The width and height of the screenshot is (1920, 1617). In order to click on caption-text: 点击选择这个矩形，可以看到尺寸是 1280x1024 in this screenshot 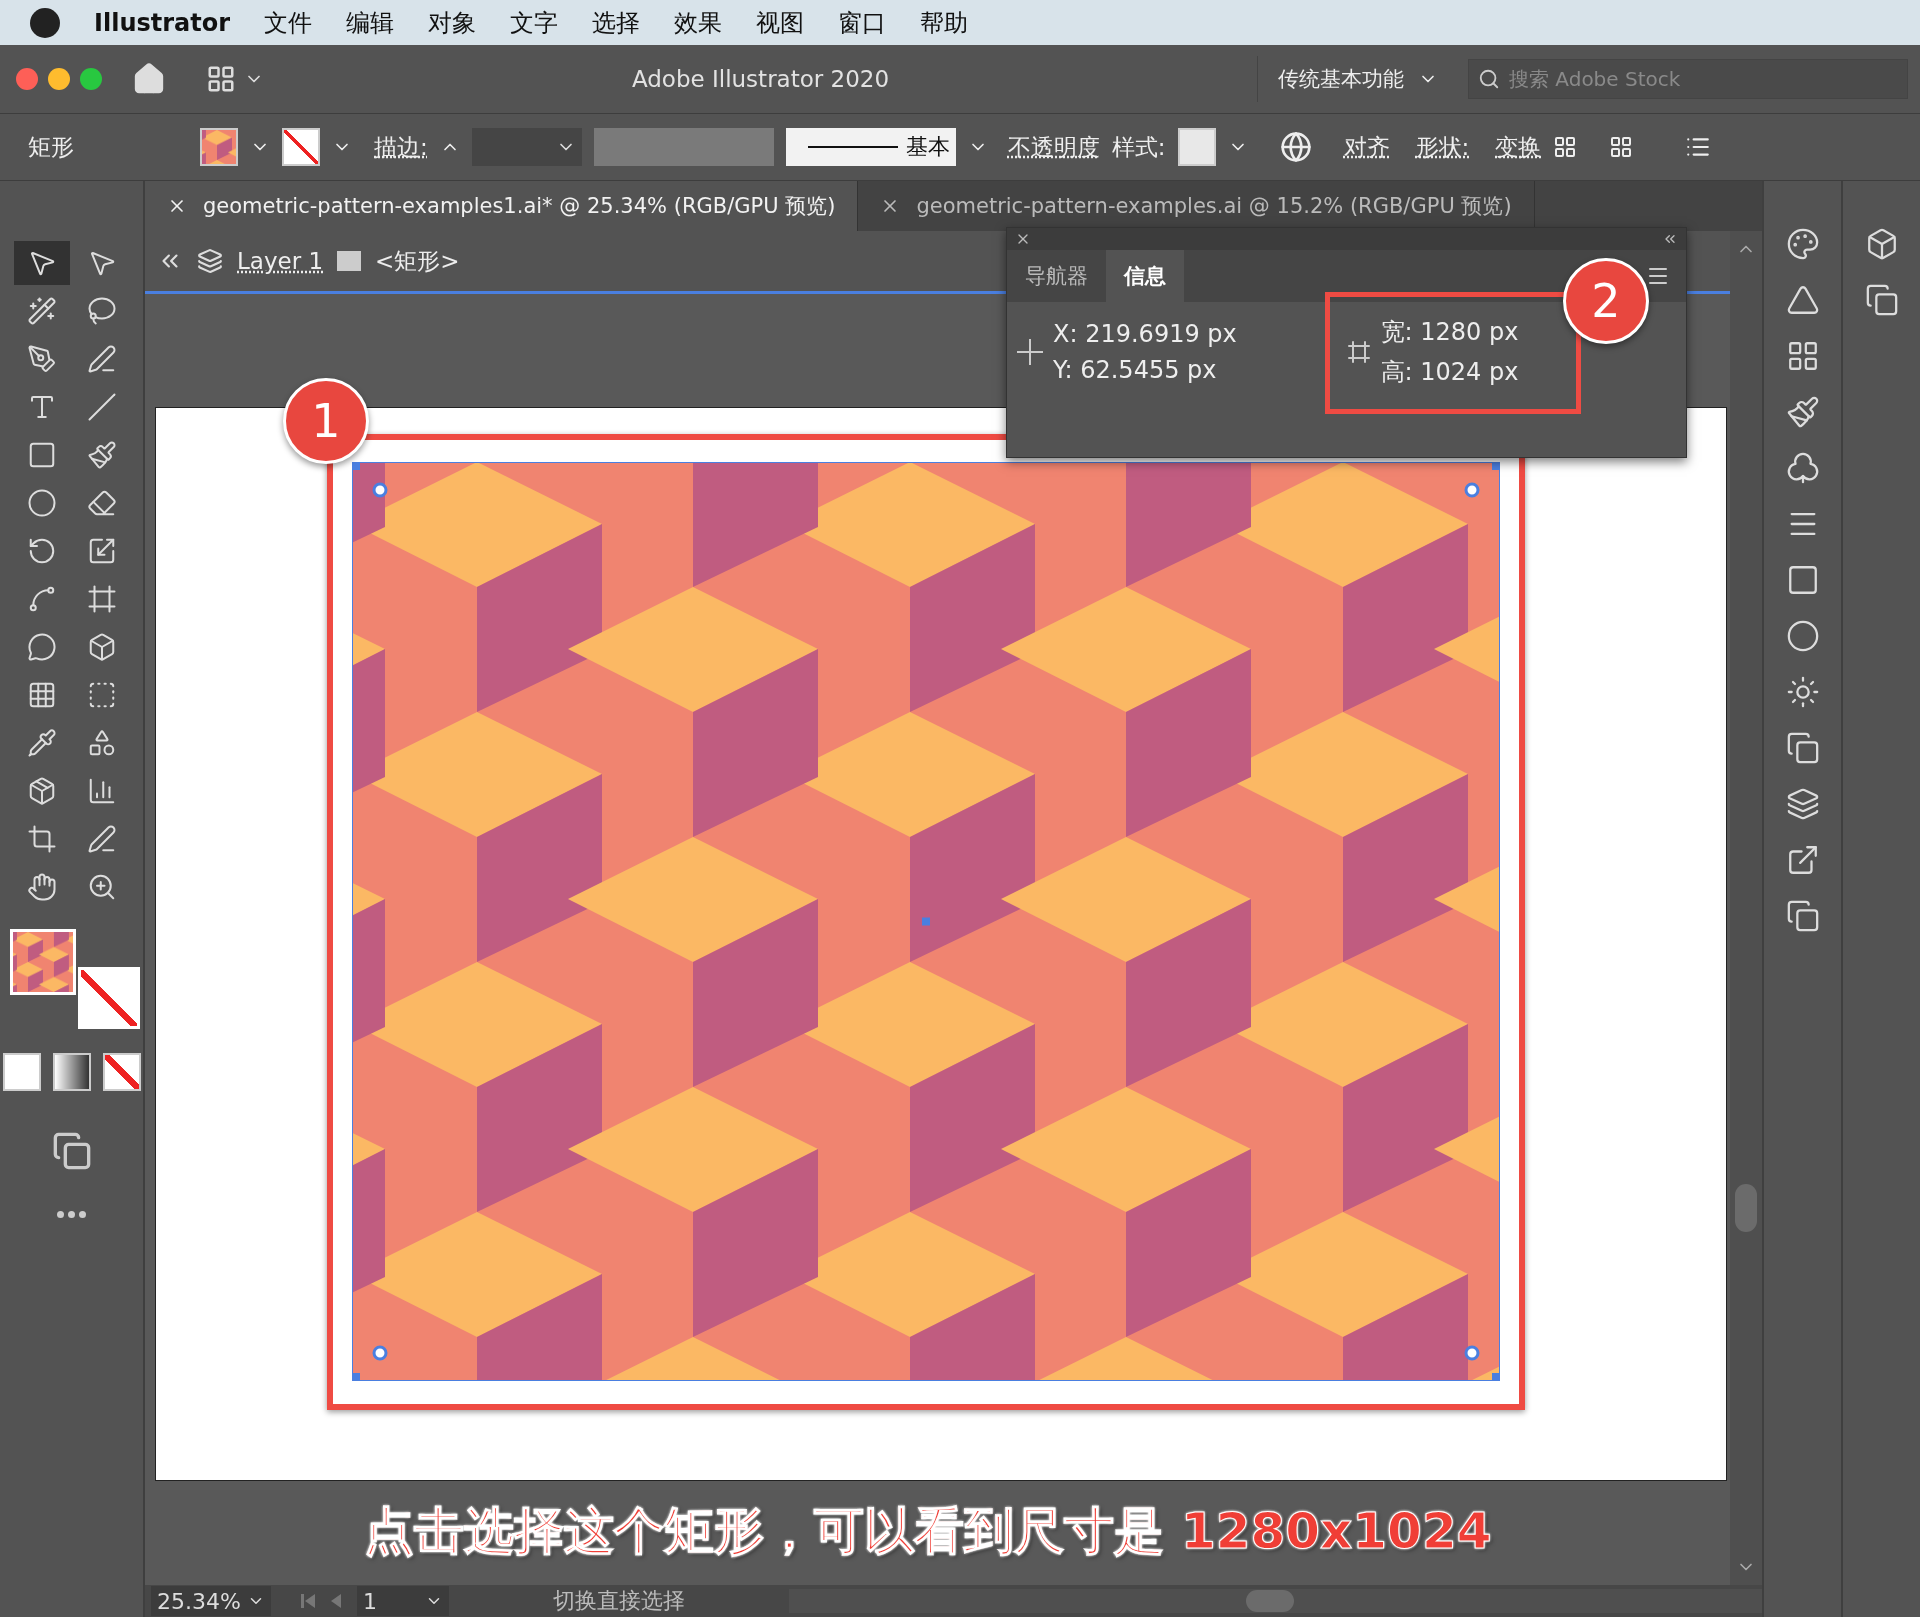, I will do `click(927, 1531)`.